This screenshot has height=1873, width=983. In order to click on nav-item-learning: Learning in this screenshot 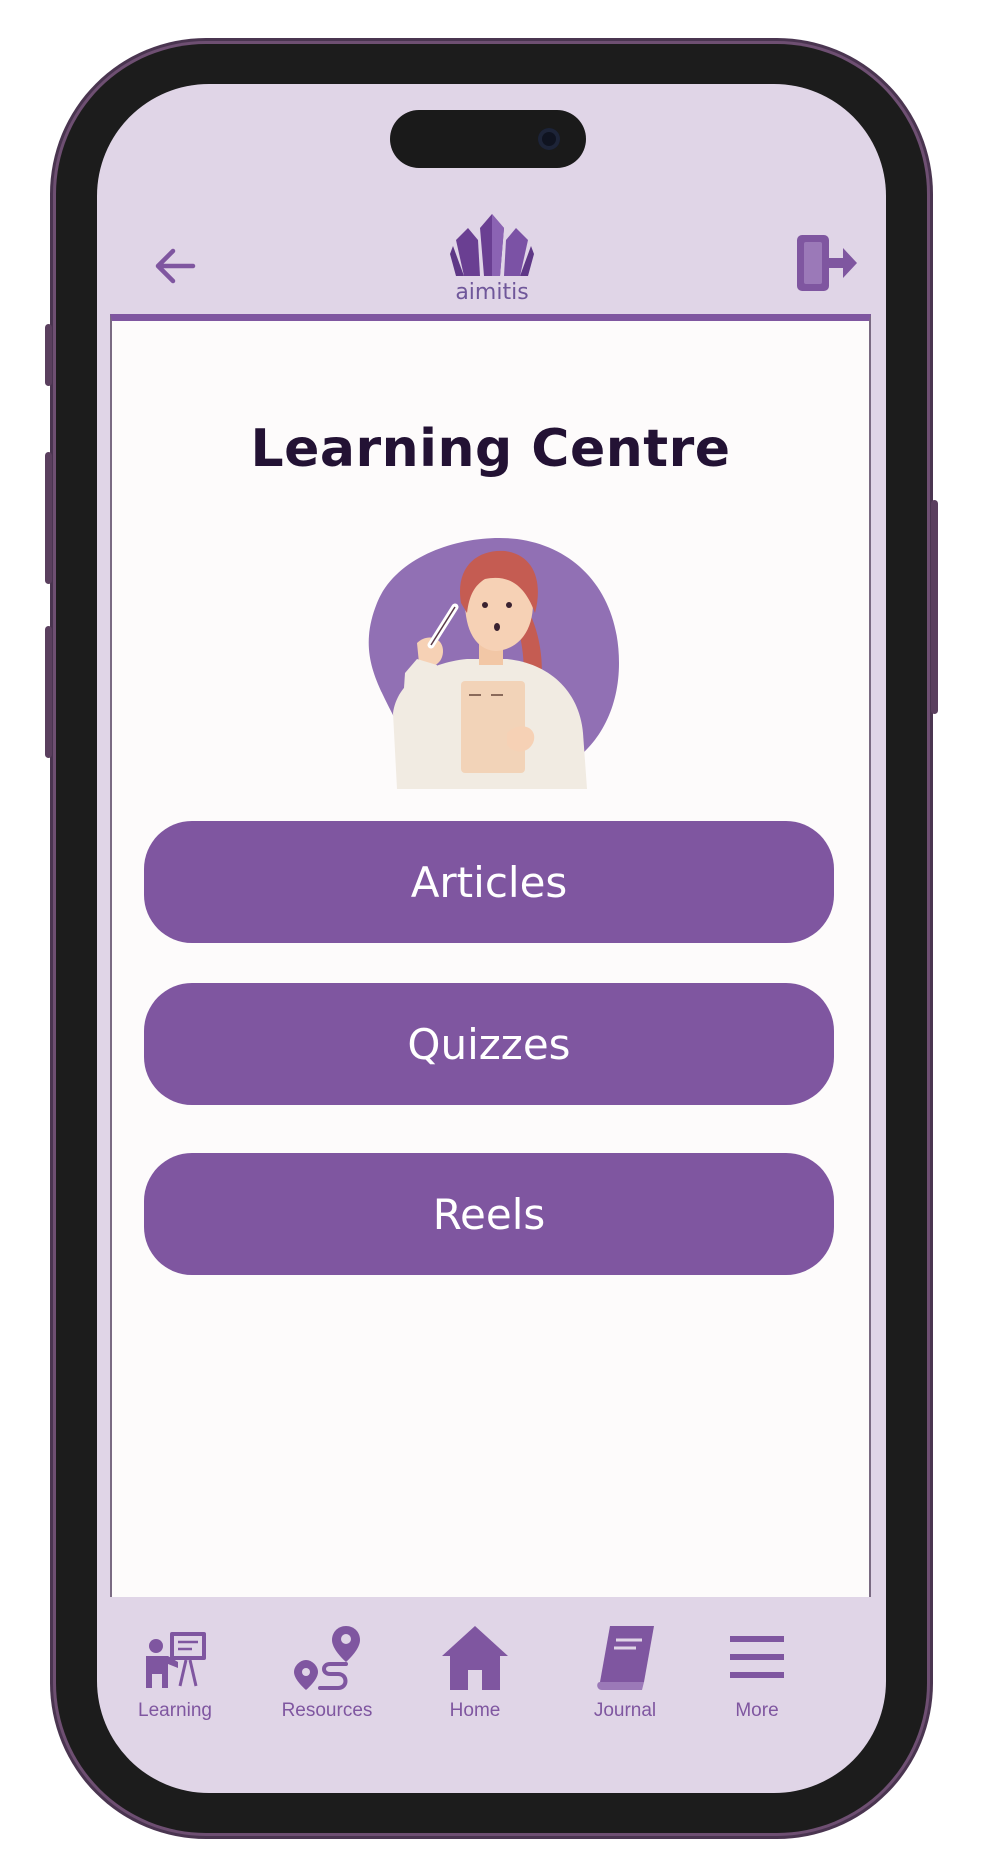, I will do `click(175, 1672)`.